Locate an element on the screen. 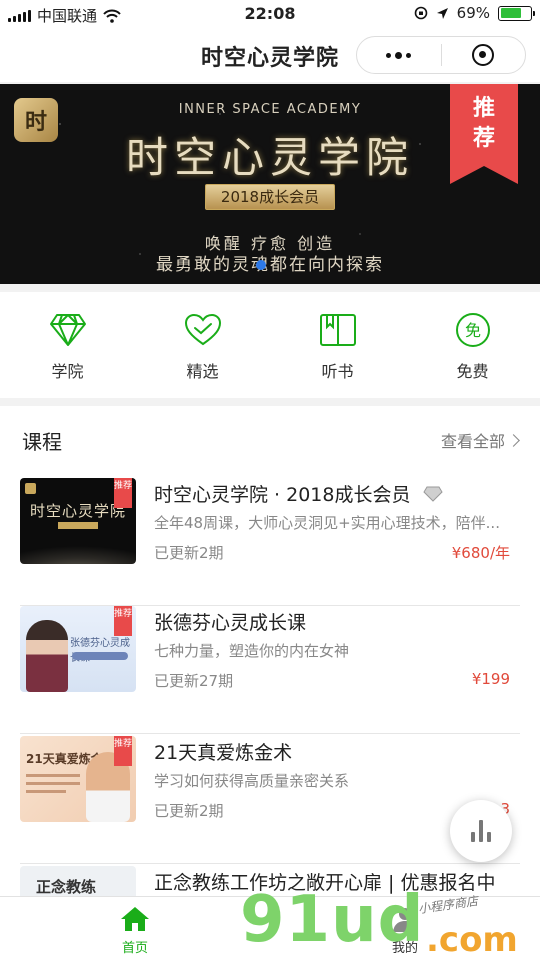 Image resolution: width=540 pixels, height=960 pixels. course-thumbnail: 21天真爱炼金术 推荐 is located at coordinates (78, 779).